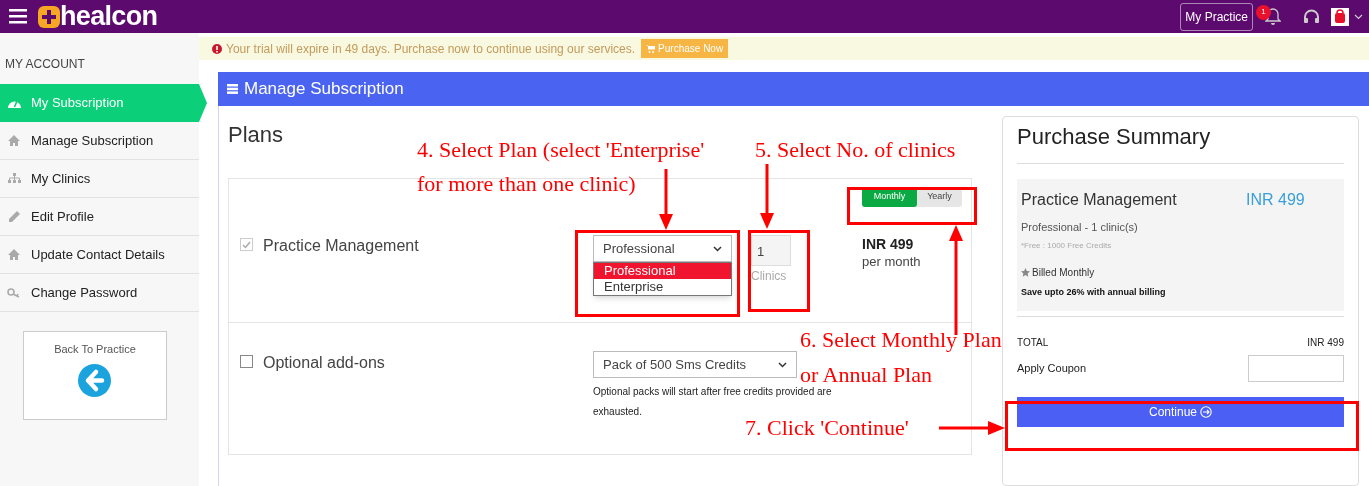 This screenshot has height=486, width=1369. I want to click on cart-icon, so click(651, 48).